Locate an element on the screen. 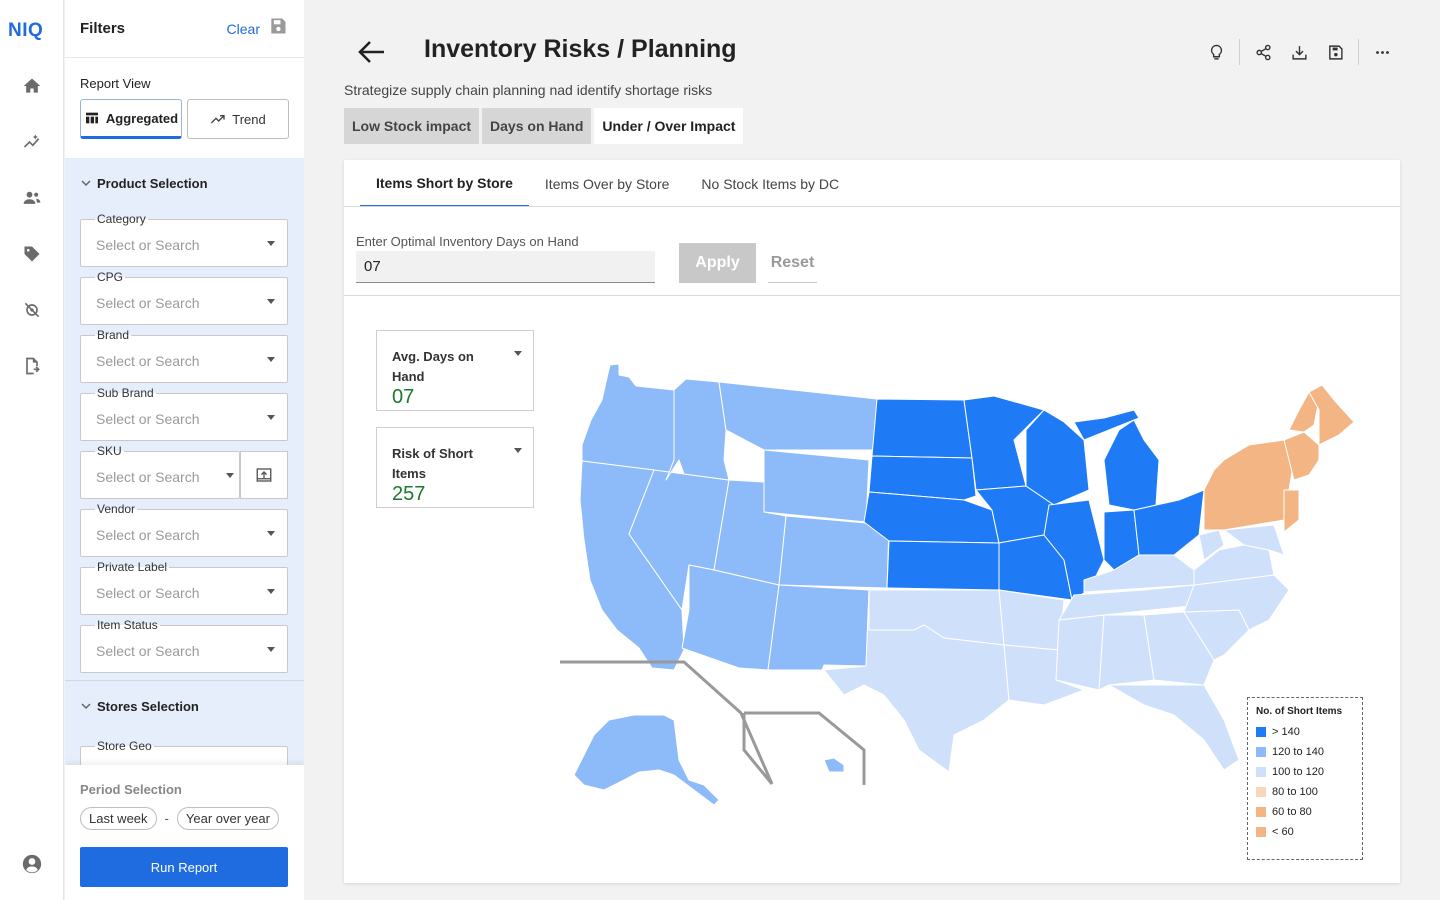  period-from-chip: Last week is located at coordinates (118, 818).